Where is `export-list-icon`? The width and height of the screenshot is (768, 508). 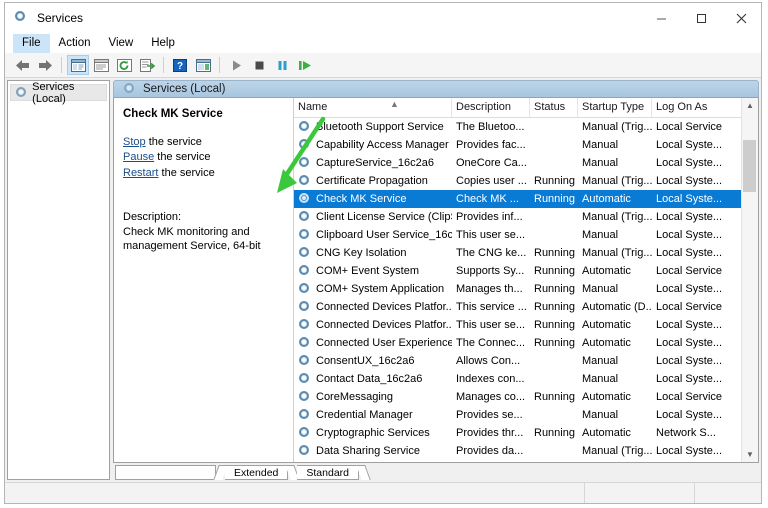
export-list-icon is located at coordinates (147, 65).